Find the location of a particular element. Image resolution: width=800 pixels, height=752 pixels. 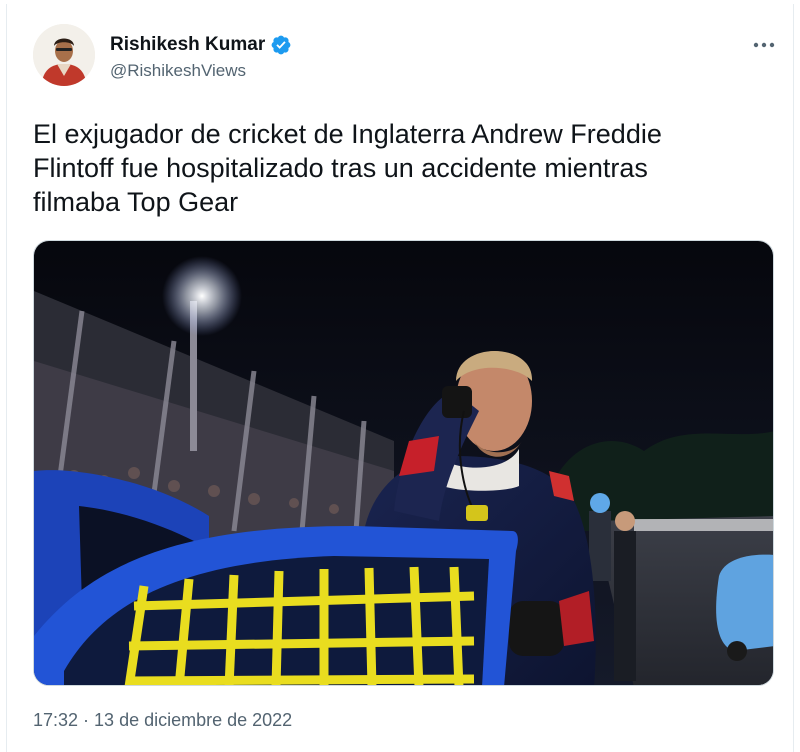

author-display-name: Rishikesh Kumar is located at coordinates (187, 45).